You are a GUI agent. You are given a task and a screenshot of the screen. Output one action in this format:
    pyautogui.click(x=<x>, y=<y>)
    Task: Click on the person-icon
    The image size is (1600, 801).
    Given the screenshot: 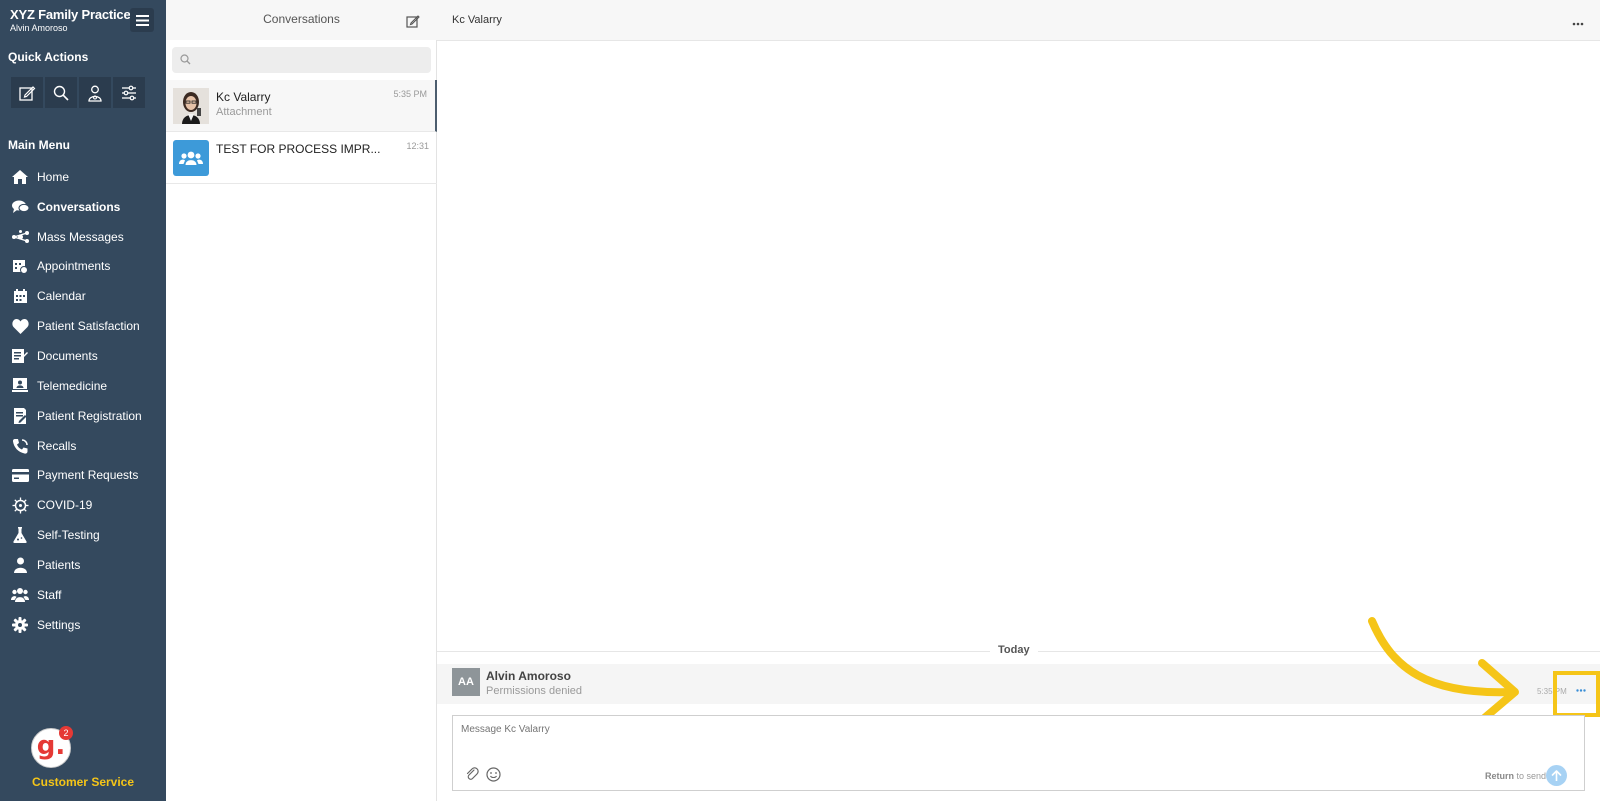 What is the action you would take?
    pyautogui.click(x=20, y=565)
    